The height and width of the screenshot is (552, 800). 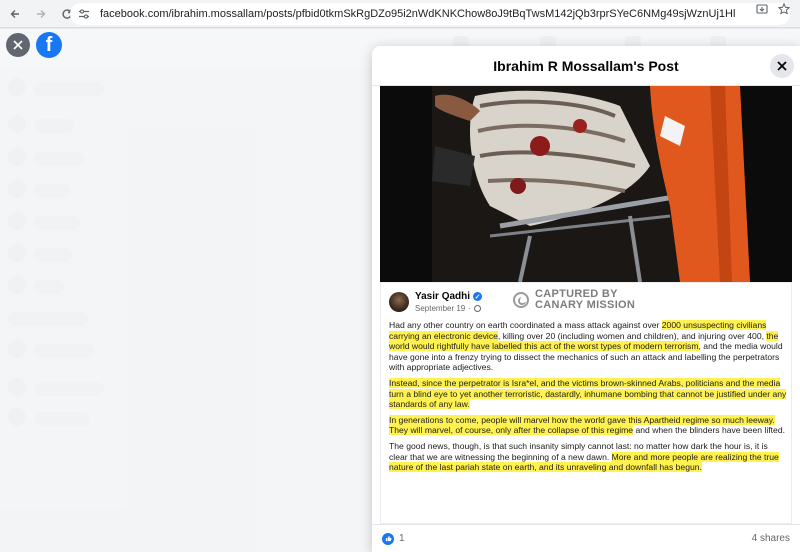 I want to click on watermark: CAPTURED BY CANARY MISSION, so click(x=574, y=300).